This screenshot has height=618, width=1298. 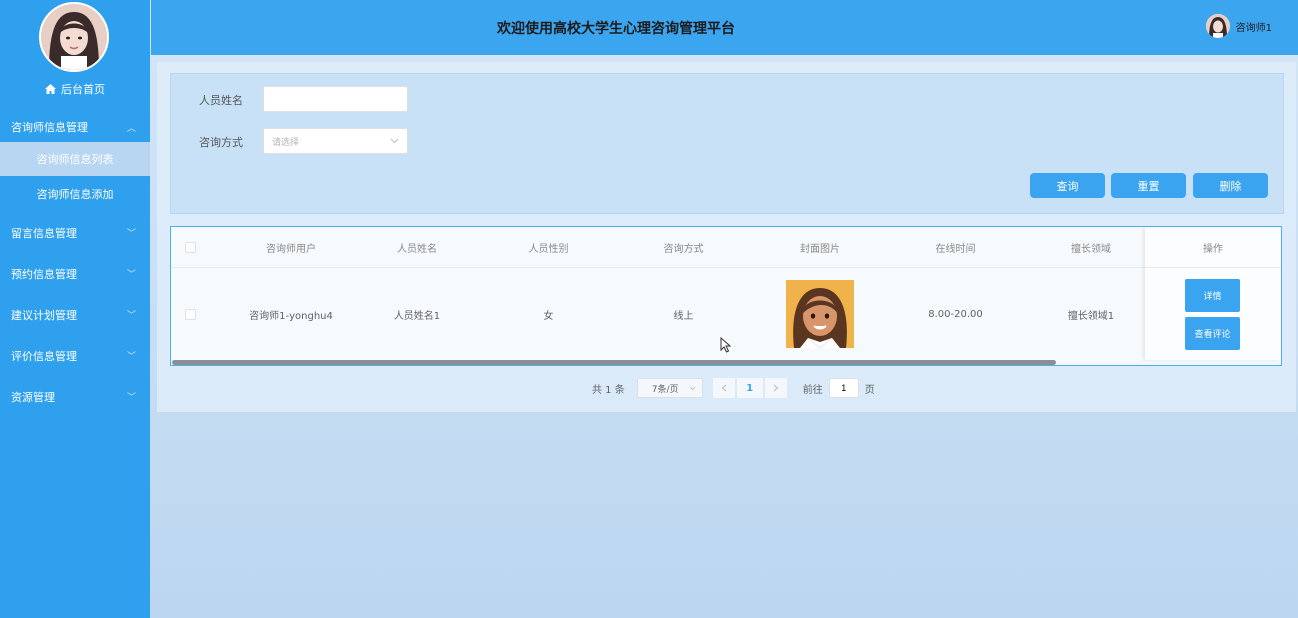 I want to click on page-size-value: 7条/页, so click(x=665, y=389).